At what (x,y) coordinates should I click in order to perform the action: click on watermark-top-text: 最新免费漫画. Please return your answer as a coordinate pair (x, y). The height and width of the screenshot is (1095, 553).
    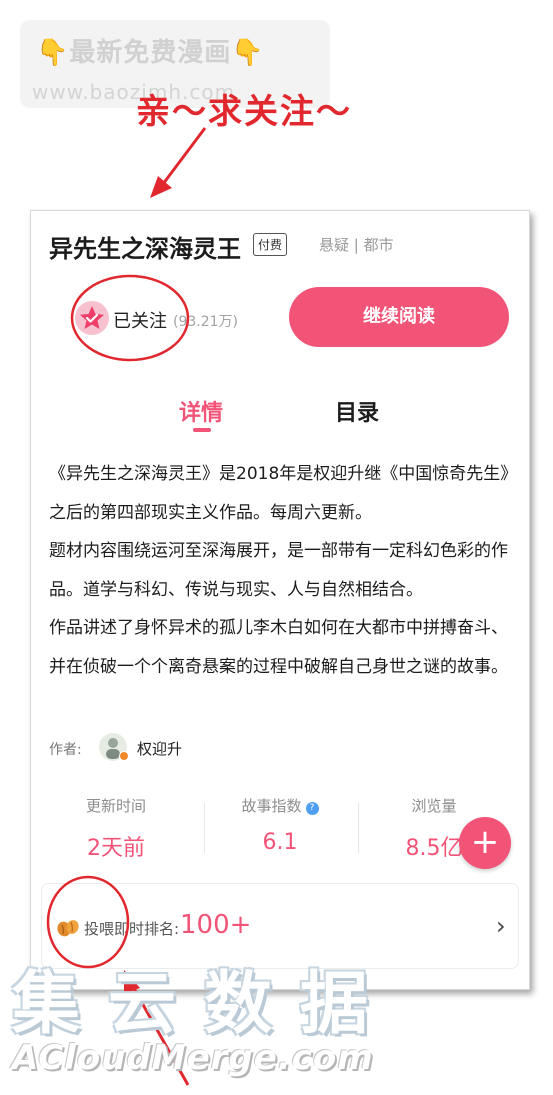
    Looking at the image, I should click on (150, 53).